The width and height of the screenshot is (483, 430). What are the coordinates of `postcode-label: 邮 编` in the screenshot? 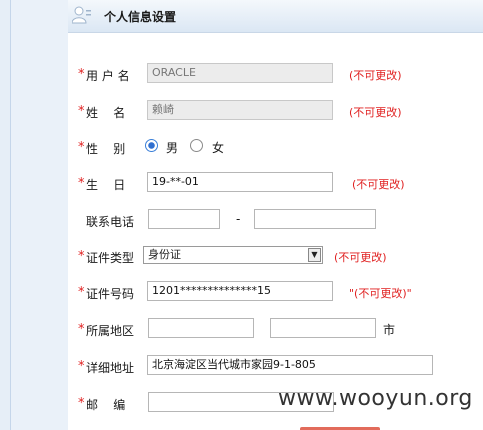 It's located at (106, 405).